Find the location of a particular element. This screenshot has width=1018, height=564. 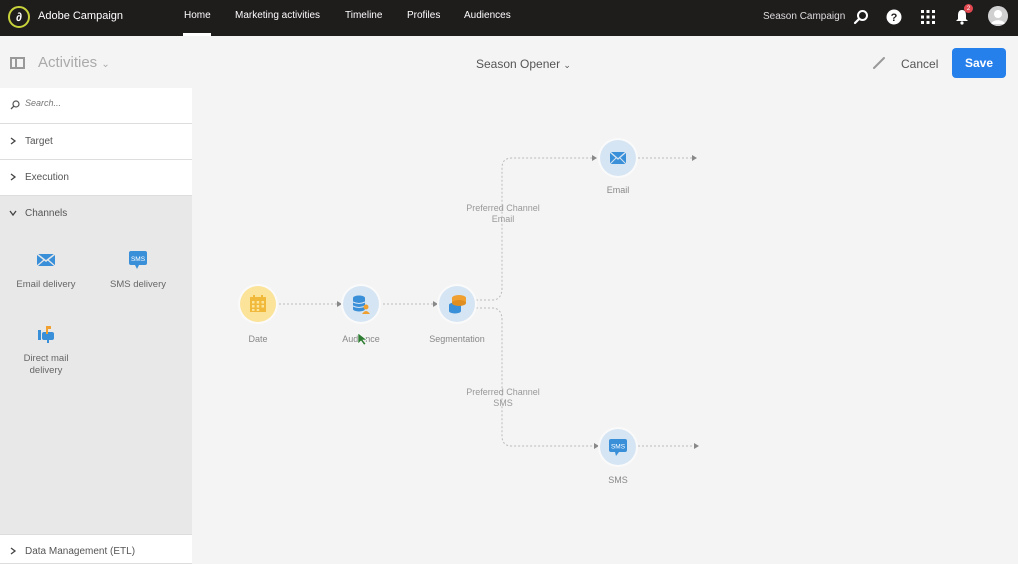

toggle-panel-icon is located at coordinates (17, 63).